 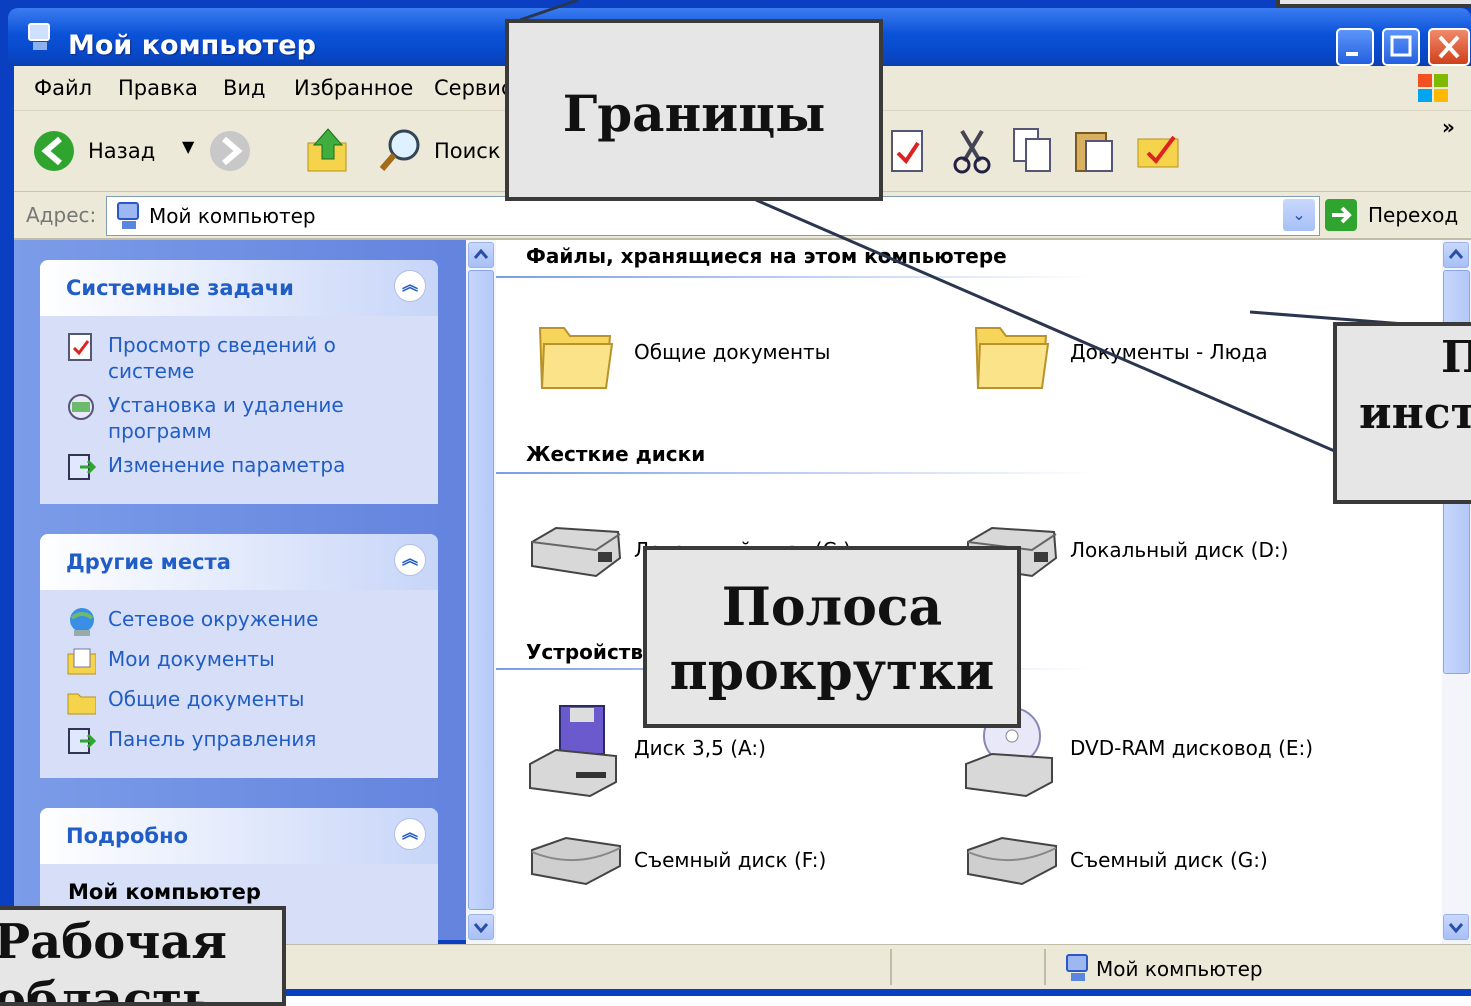 I want to click on callout-toolbar: Панель инструментов, so click(x=1402, y=413).